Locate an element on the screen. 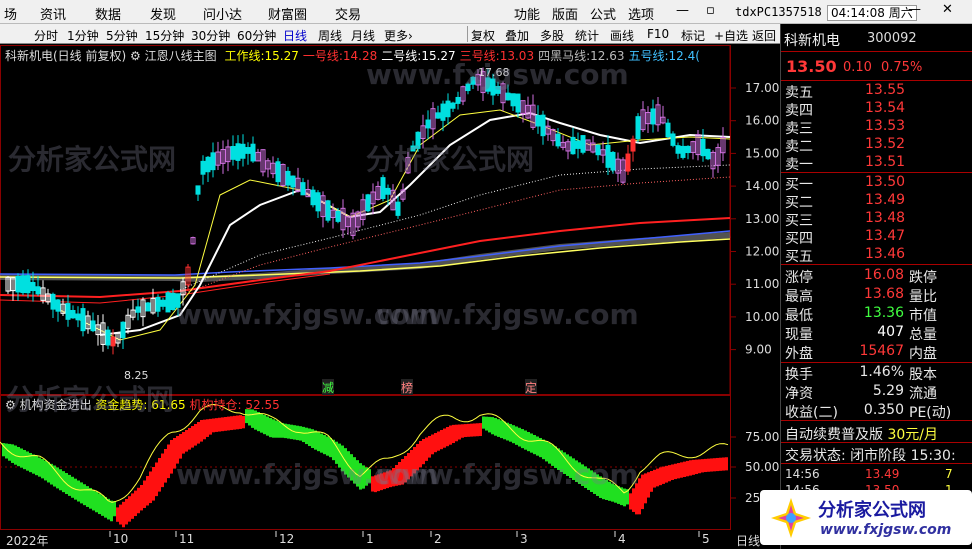 This screenshot has width=972, height=549. window-close-icon: ✕ is located at coordinates (947, 9).